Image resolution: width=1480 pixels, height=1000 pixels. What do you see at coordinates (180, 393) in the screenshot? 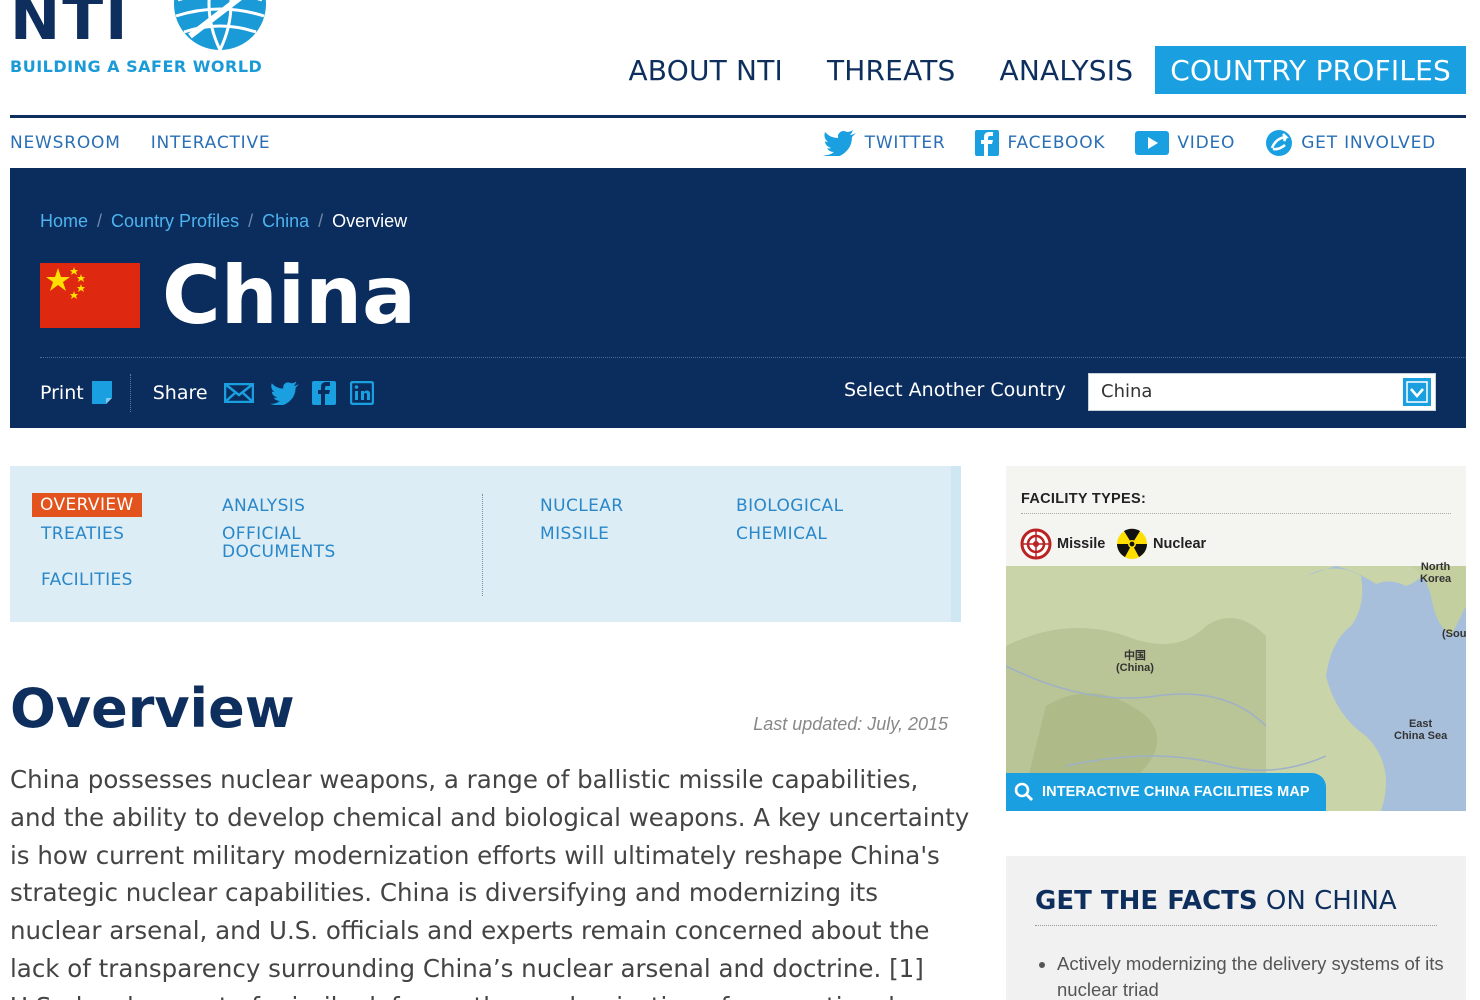
I see `share-label: Share` at bounding box center [180, 393].